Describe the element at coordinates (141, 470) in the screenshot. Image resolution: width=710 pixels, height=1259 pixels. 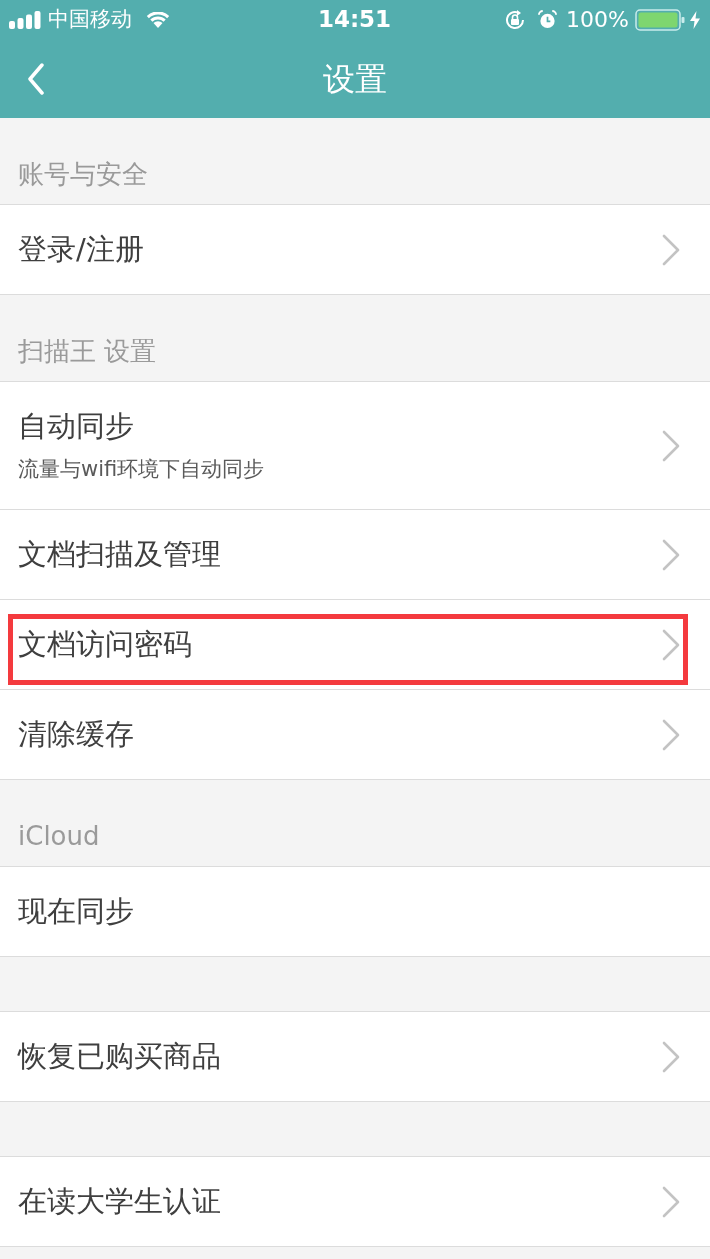
I see `row-subtitle: 流量与wifi环境下自动同步` at that location.